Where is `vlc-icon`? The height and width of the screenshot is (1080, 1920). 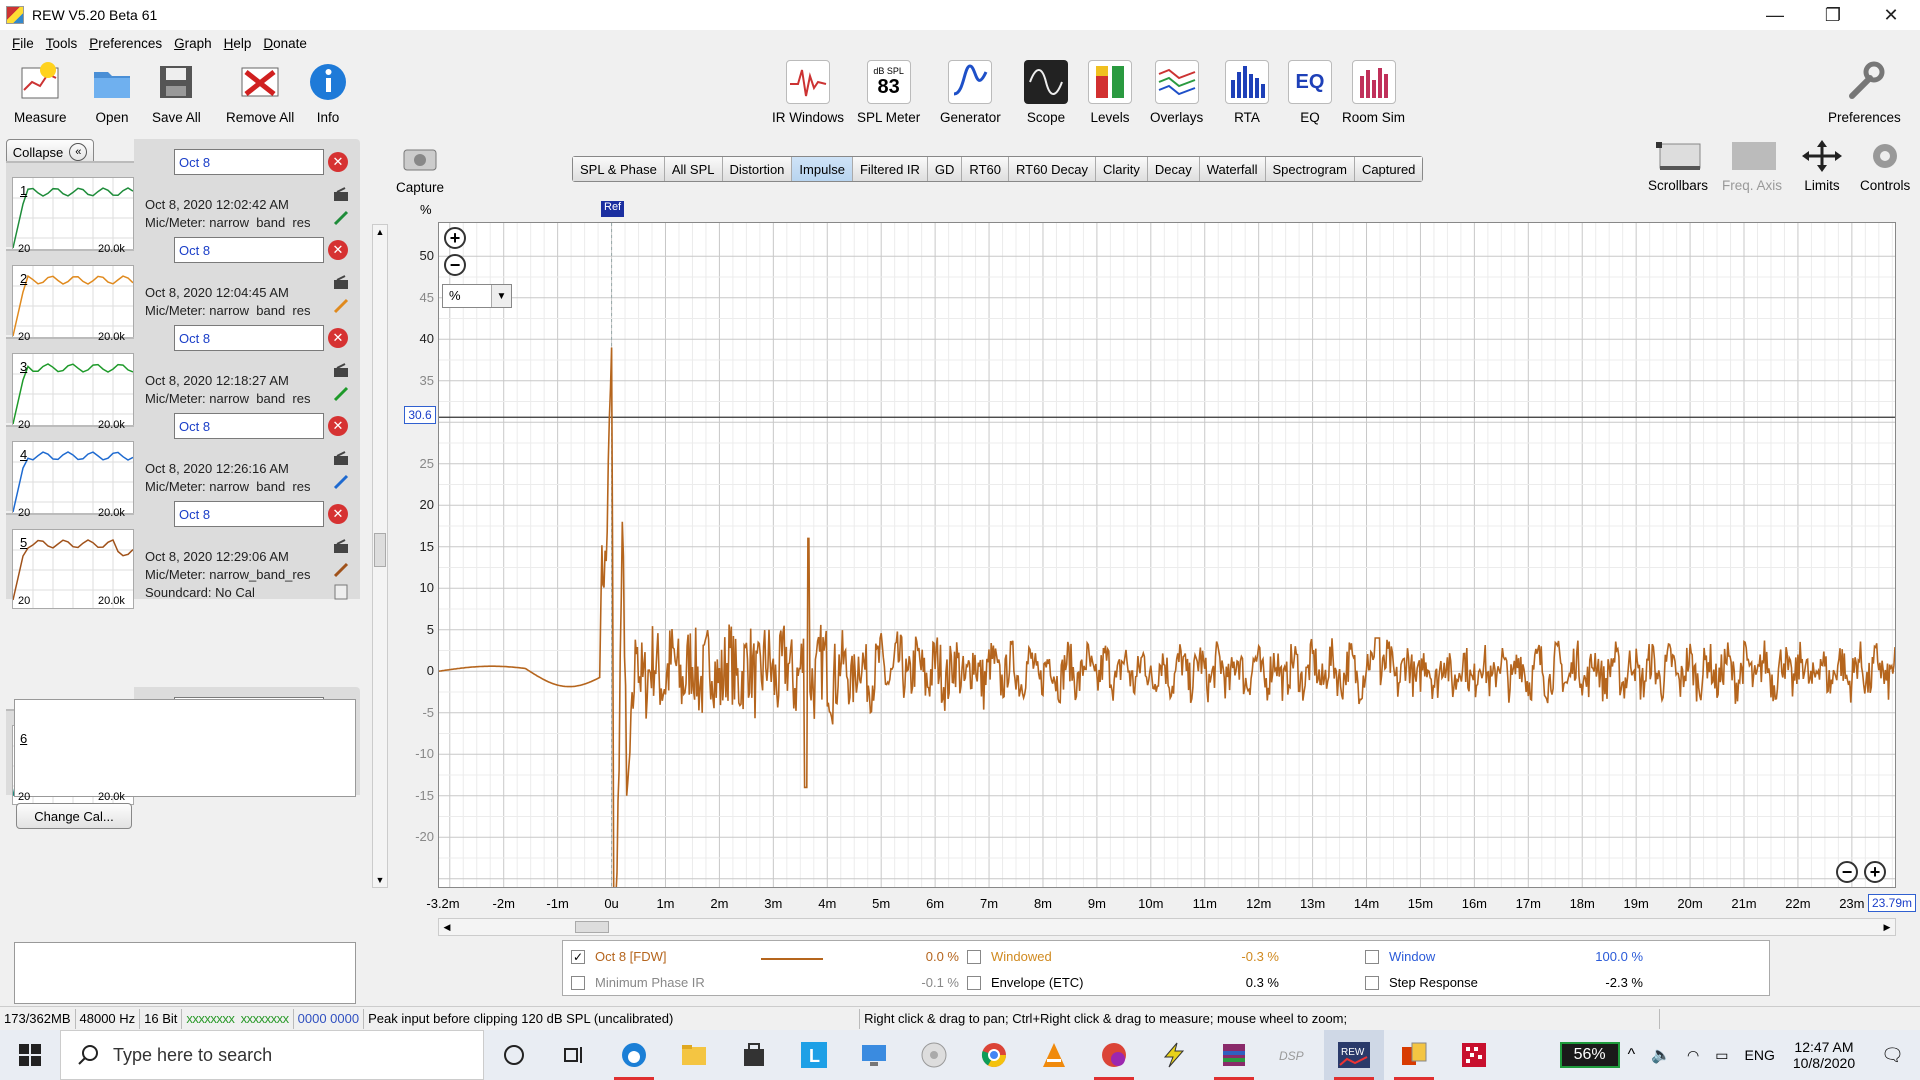
vlc-icon is located at coordinates (1054, 1055).